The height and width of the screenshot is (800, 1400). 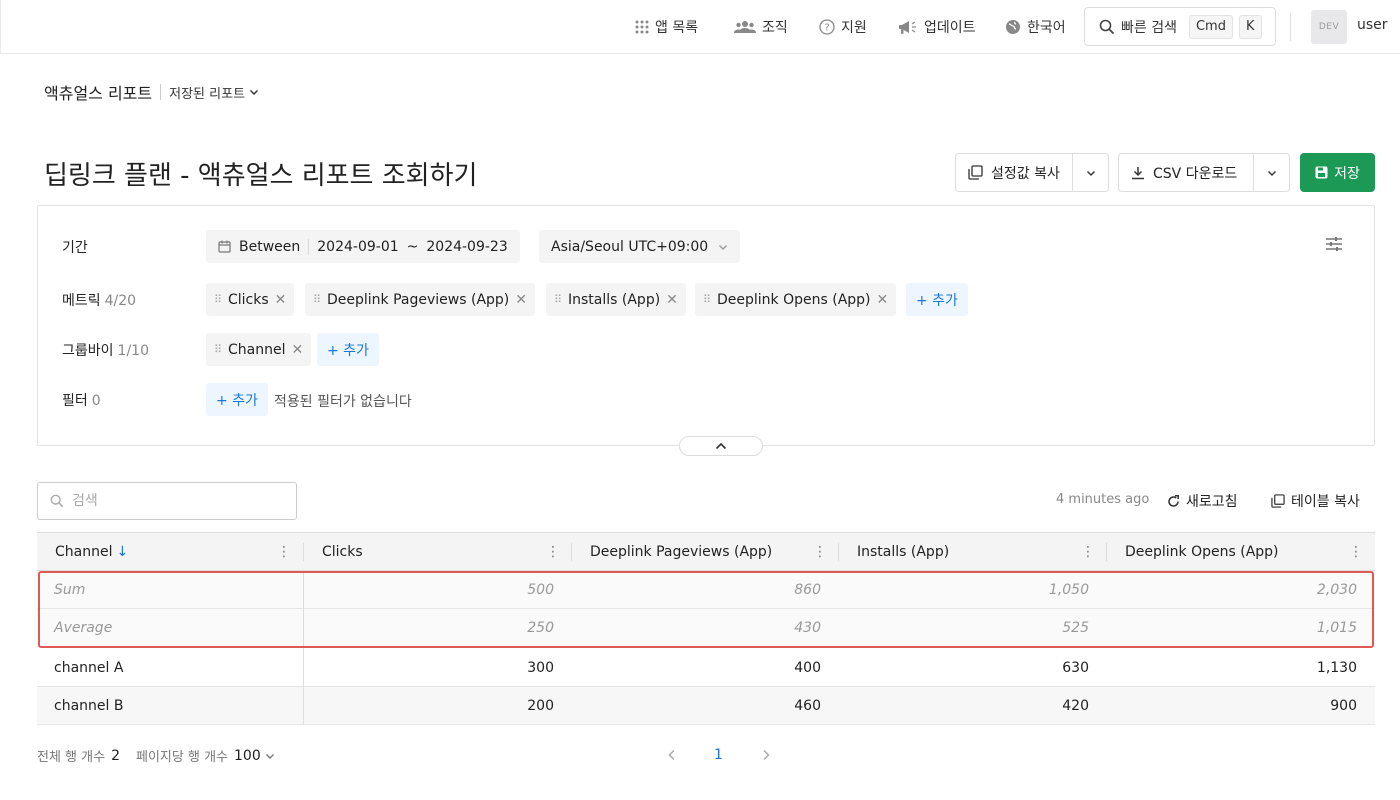 I want to click on download-icon, so click(x=1138, y=172).